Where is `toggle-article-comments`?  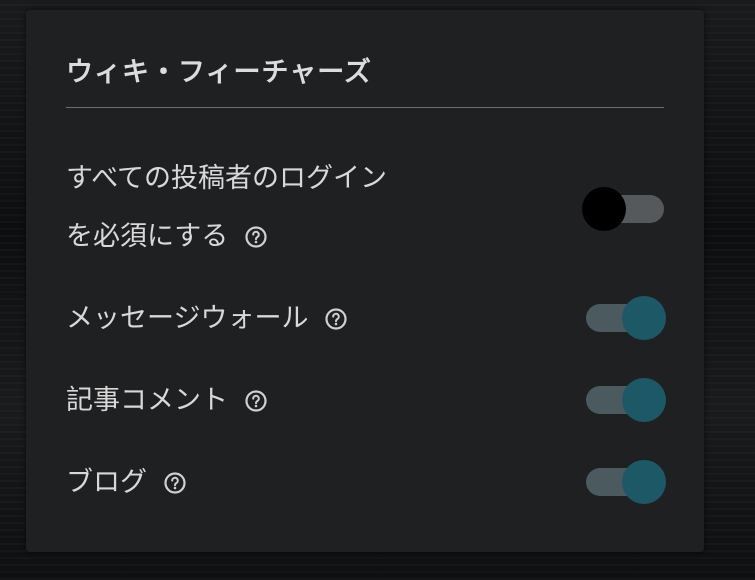 toggle-article-comments is located at coordinates (626, 400).